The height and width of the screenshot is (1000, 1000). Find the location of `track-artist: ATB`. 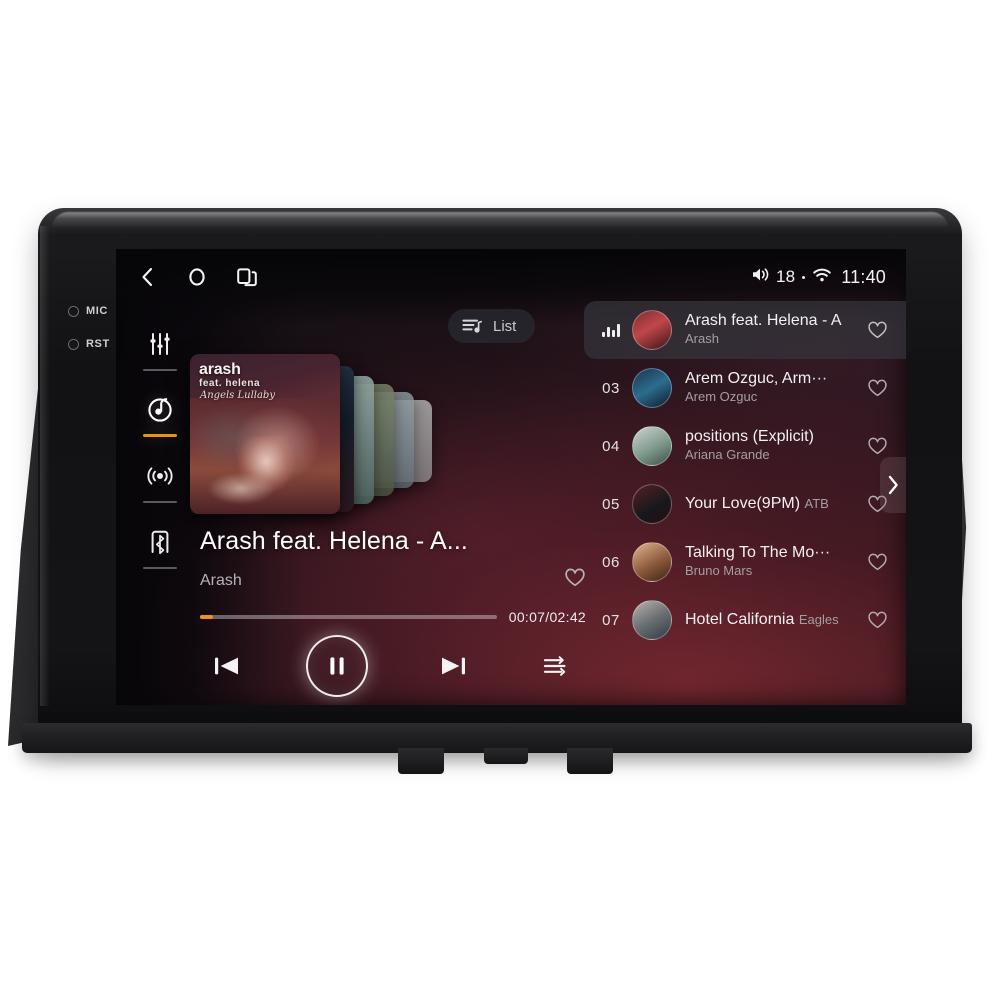

track-artist: ATB is located at coordinates (816, 503).